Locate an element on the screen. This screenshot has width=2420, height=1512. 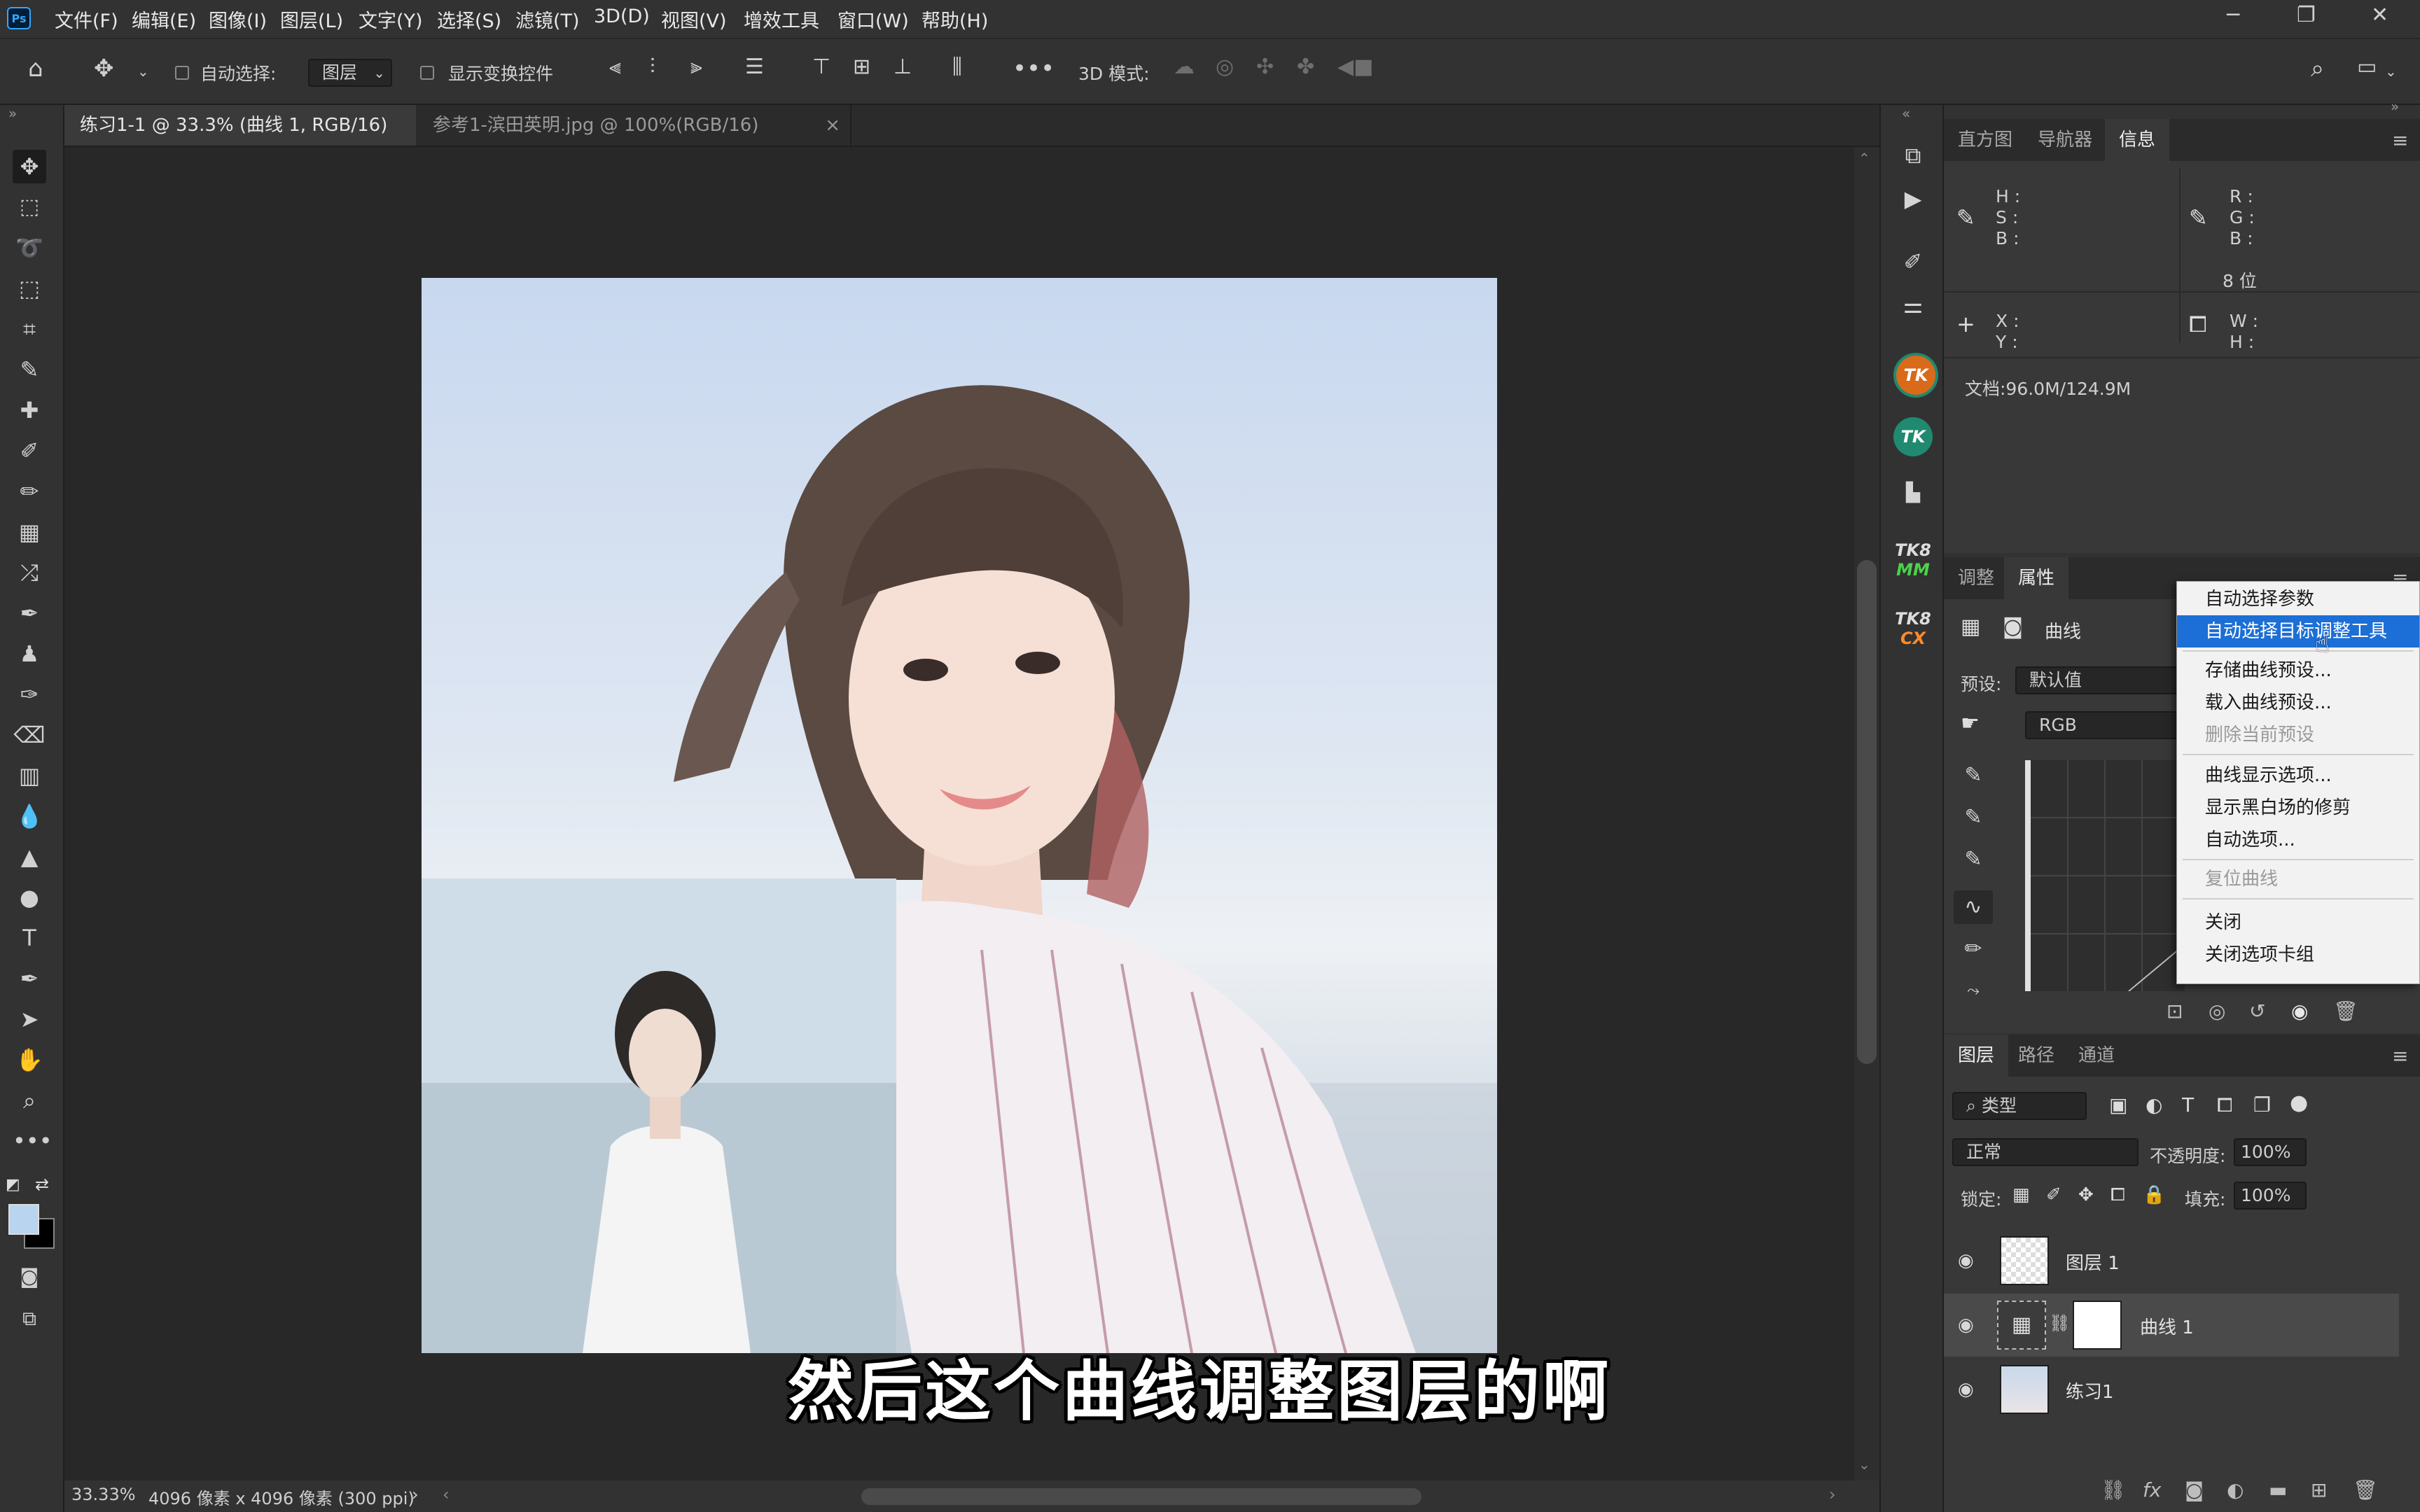
play-icon: ▶ is located at coordinates (1913, 199).